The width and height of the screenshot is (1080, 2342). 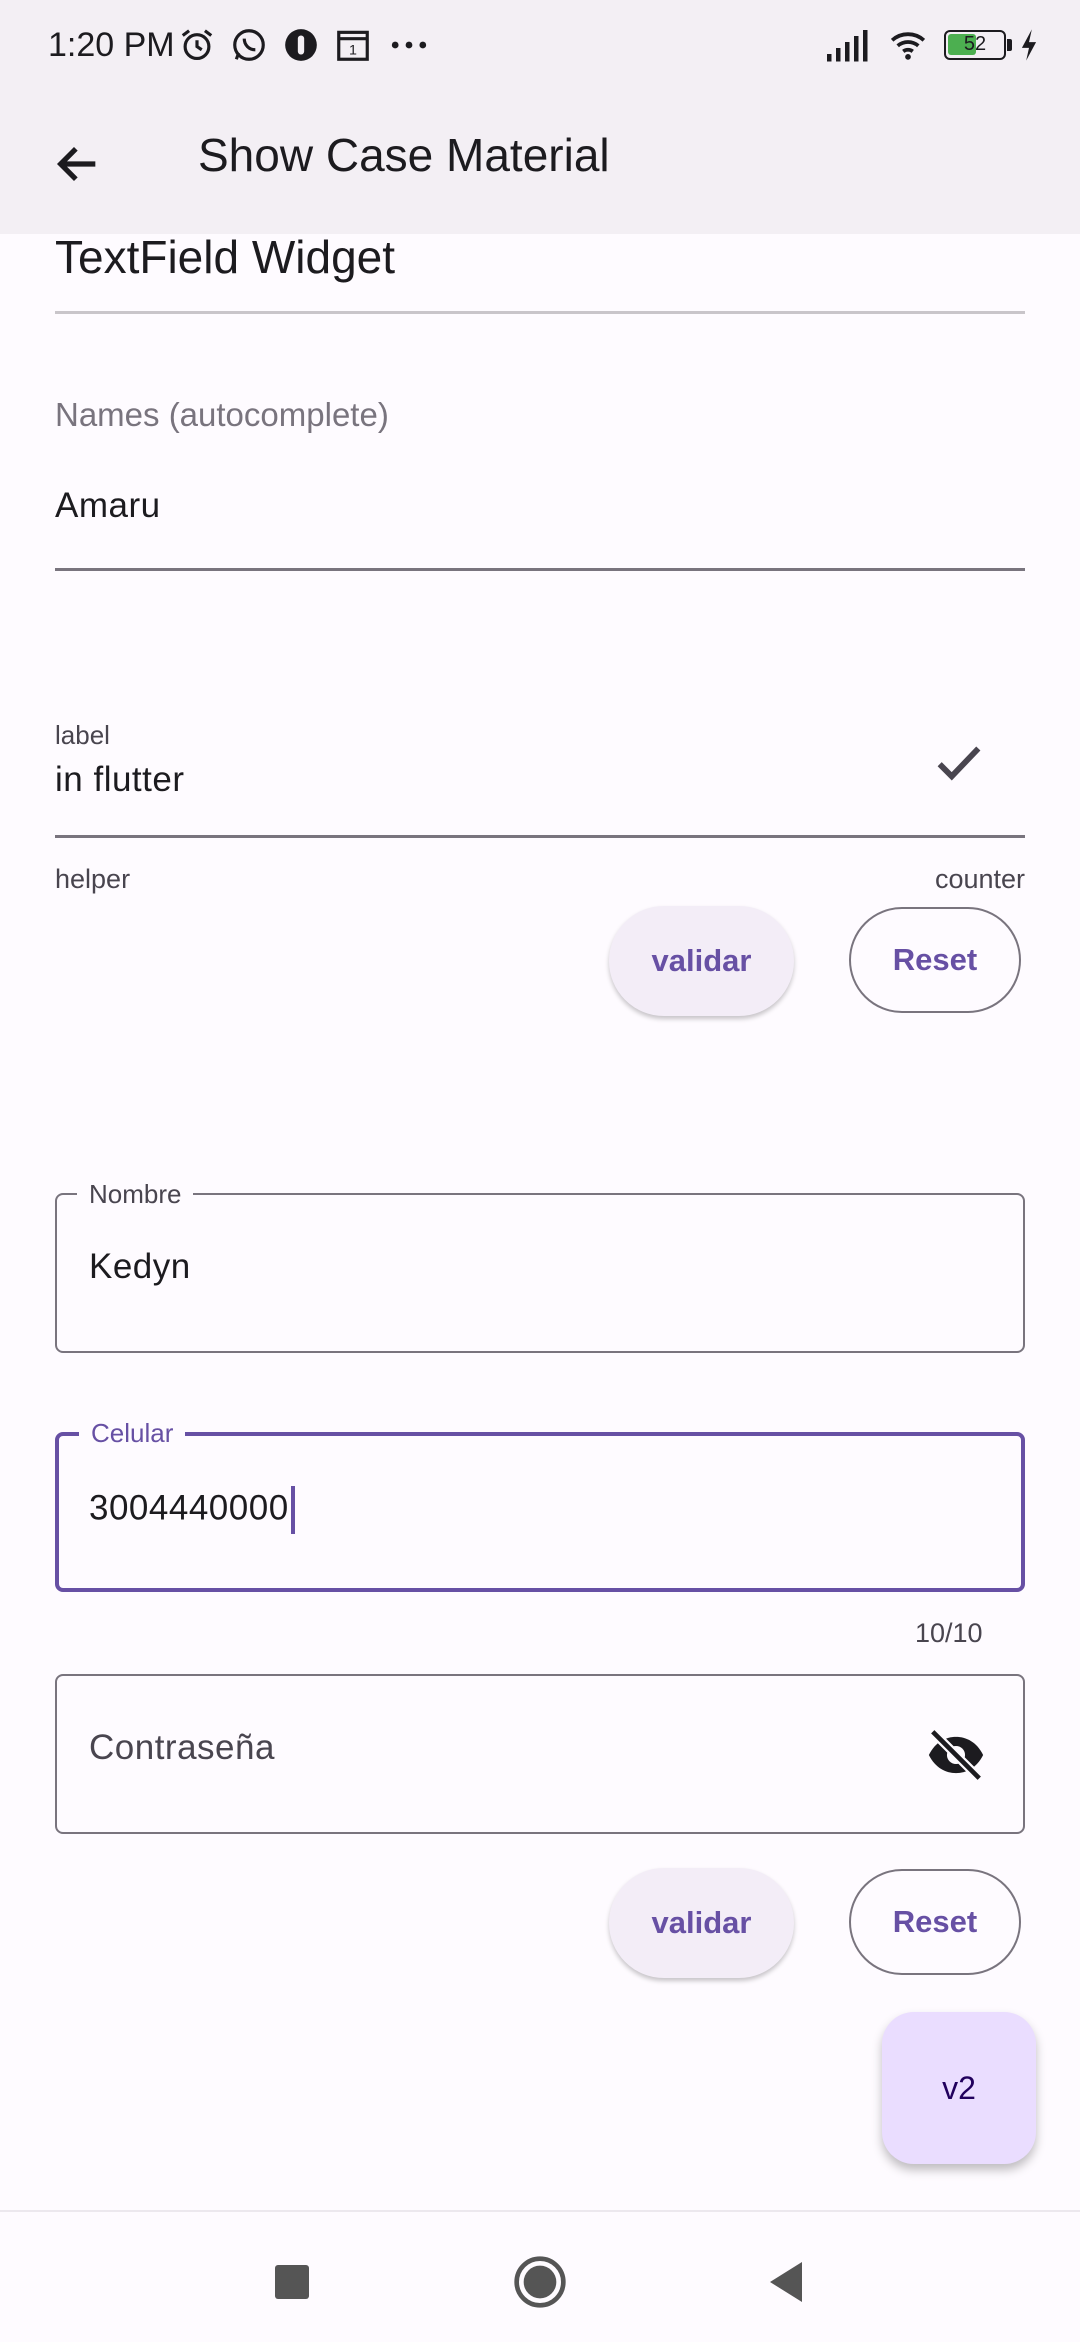 What do you see at coordinates (140, 1266) in the screenshot?
I see `nombre-field-value: Kedyn` at bounding box center [140, 1266].